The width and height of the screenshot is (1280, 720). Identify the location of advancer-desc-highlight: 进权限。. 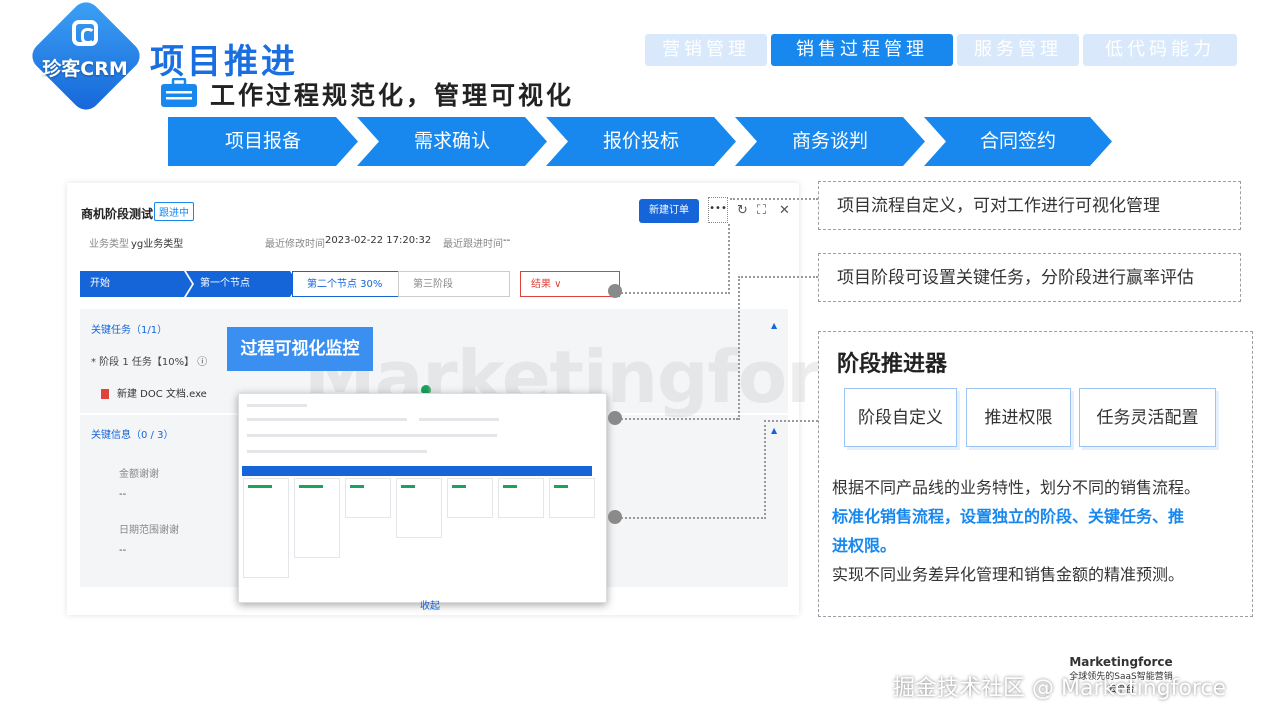
(864, 545).